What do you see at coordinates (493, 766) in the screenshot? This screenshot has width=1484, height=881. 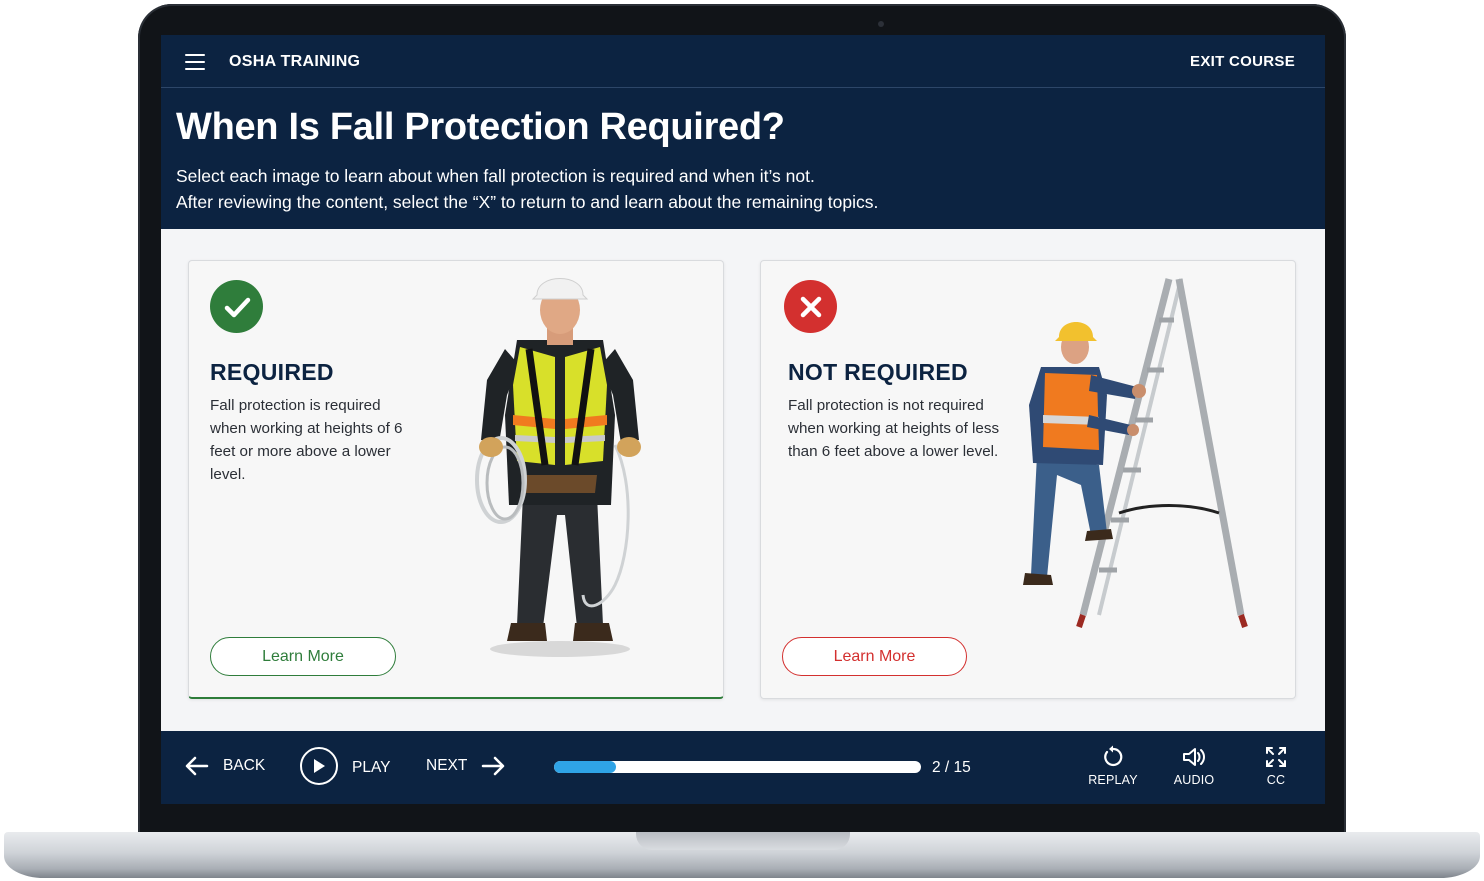 I see `arrow-right-icon` at bounding box center [493, 766].